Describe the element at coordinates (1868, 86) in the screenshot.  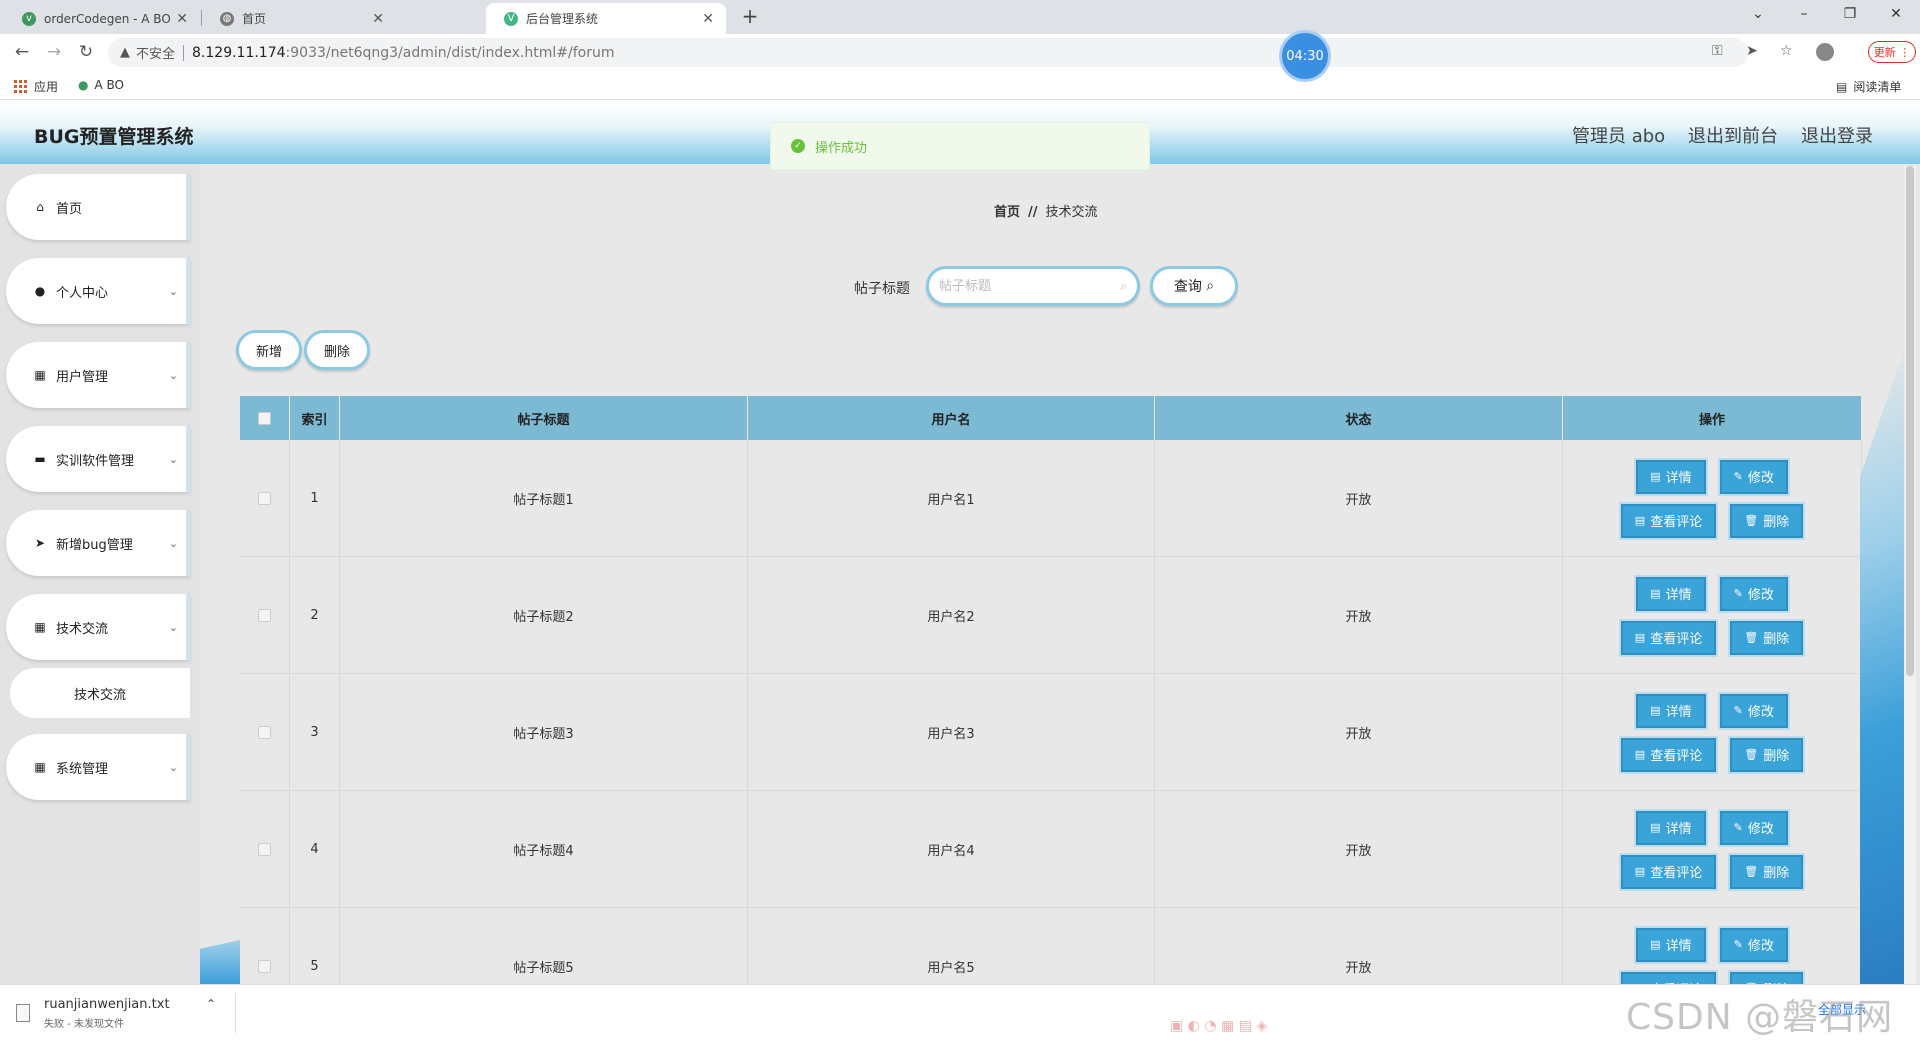
I see `reading-list: ▤ 阅读清单` at that location.